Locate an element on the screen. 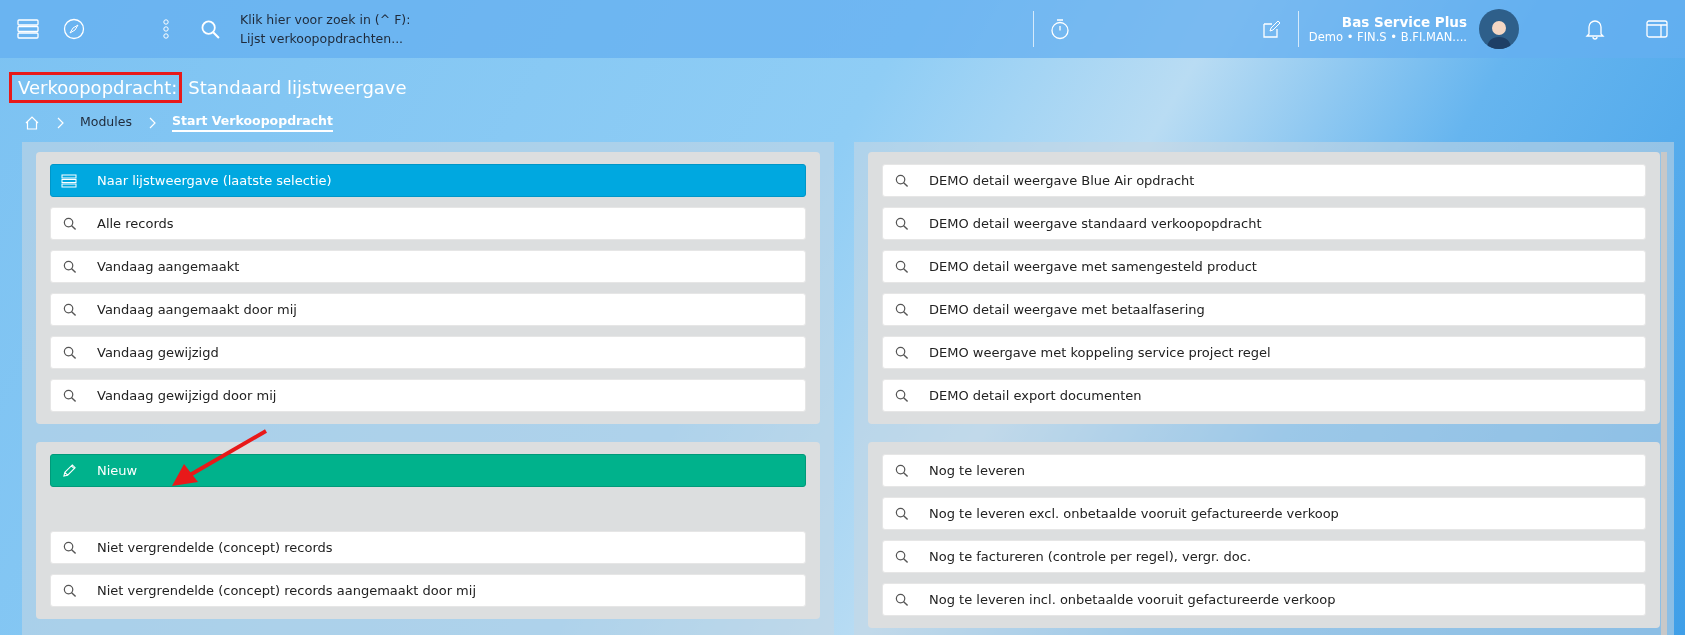 This screenshot has height=635, width=1685. search-view-item: DEMO detail weergave met betaalfasering is located at coordinates (1264, 309).